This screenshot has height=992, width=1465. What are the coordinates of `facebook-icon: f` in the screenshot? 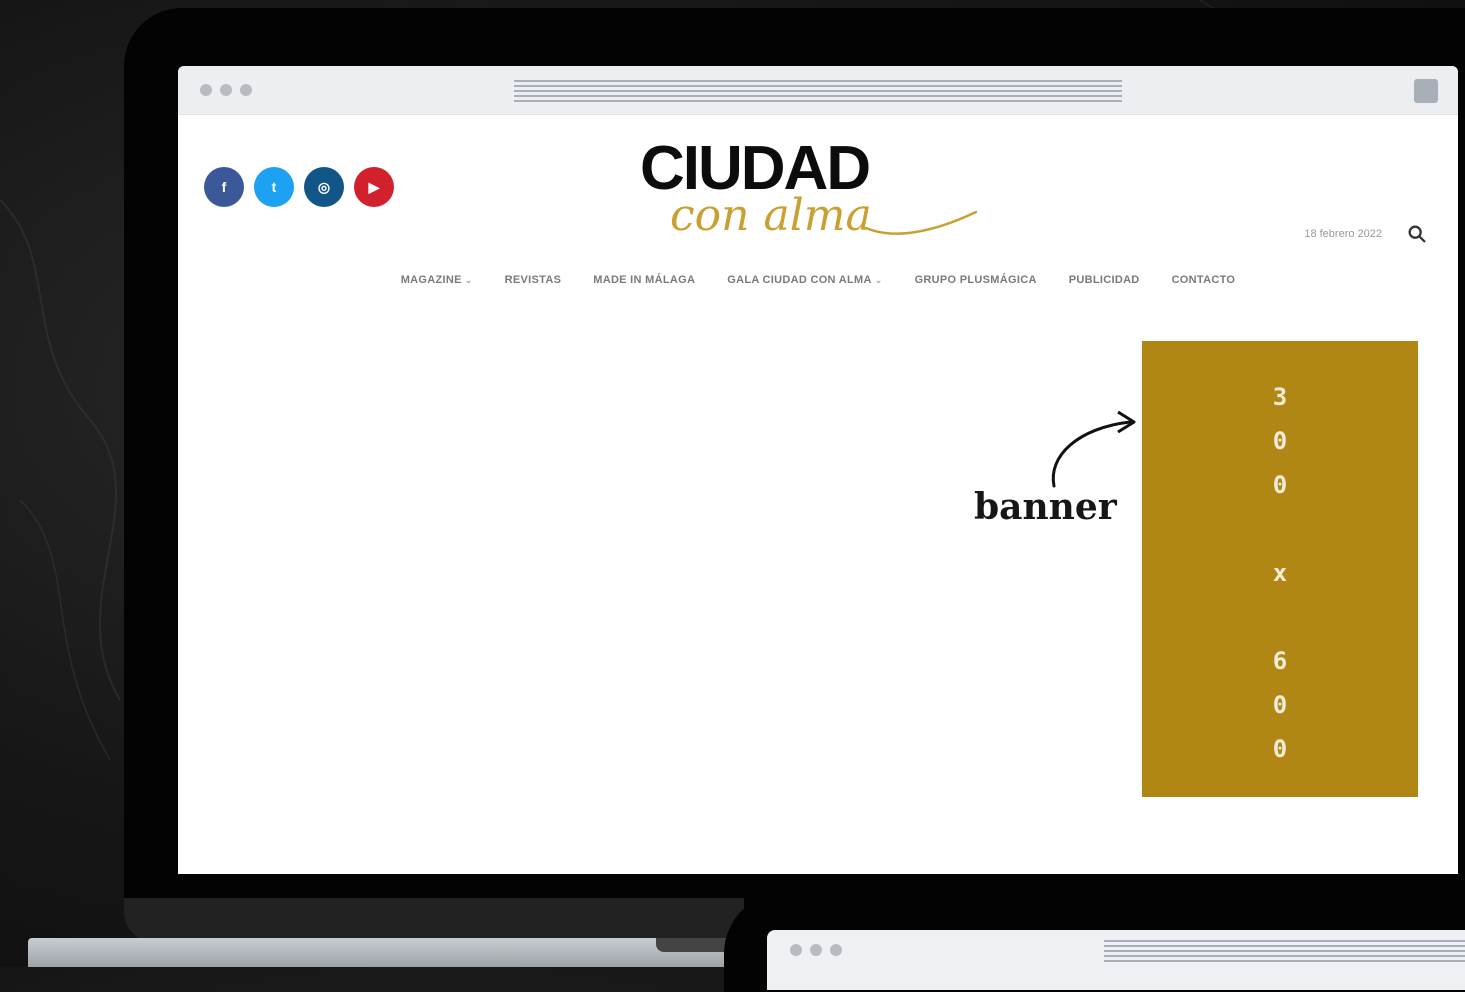 It's located at (224, 187).